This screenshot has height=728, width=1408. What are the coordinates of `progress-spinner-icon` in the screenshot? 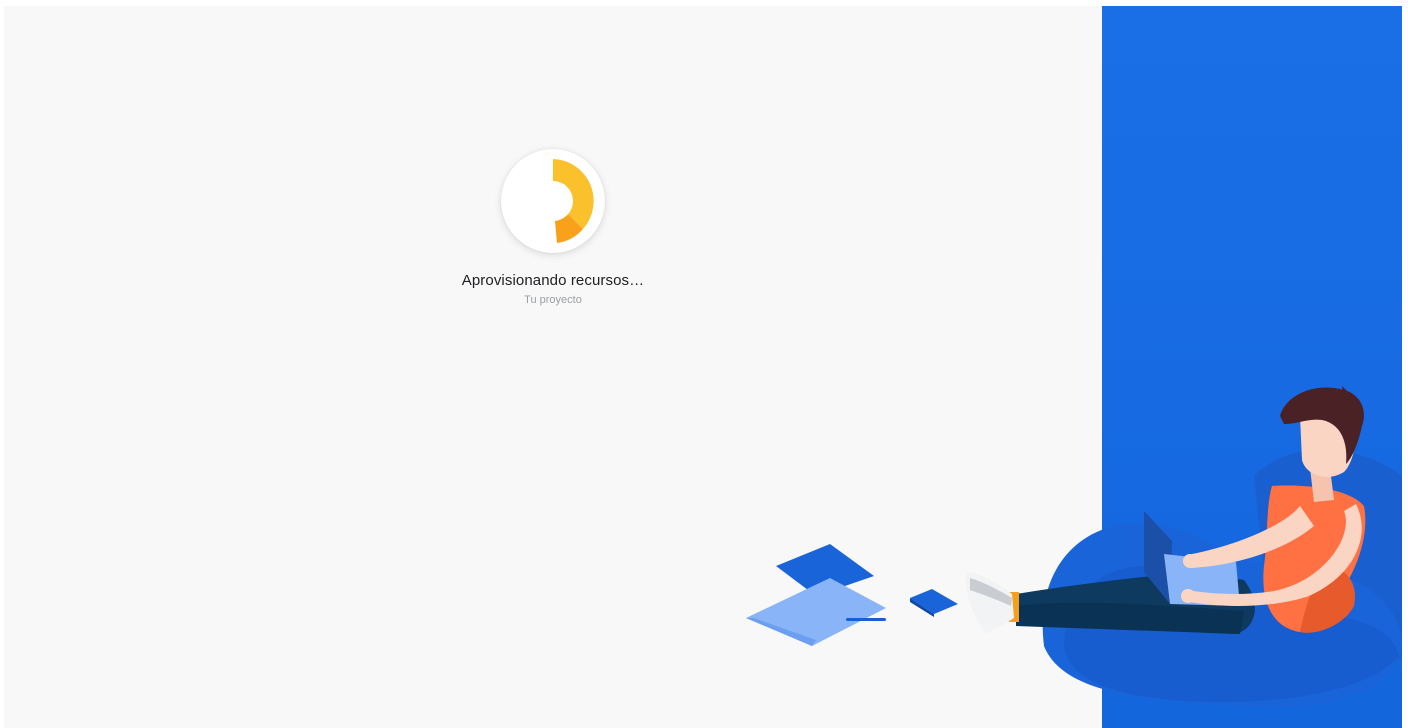 It's located at (563, 201).